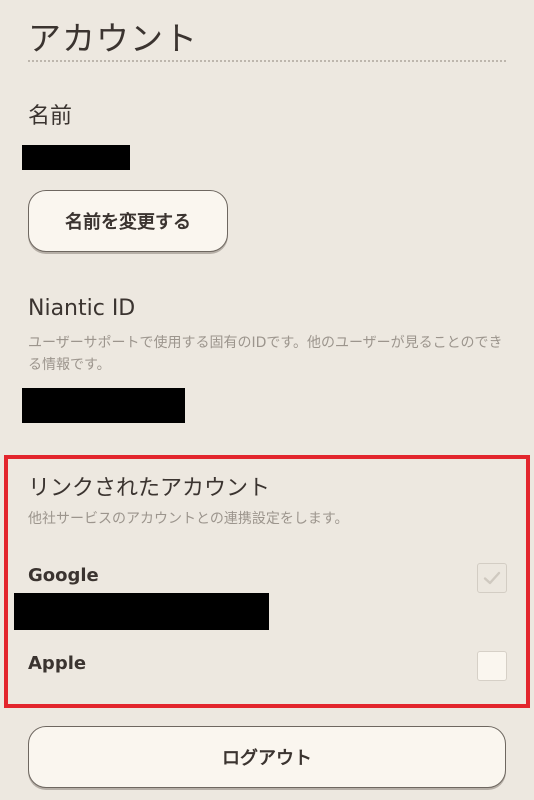 The width and height of the screenshot is (534, 800). I want to click on checkmark-icon, so click(492, 578).